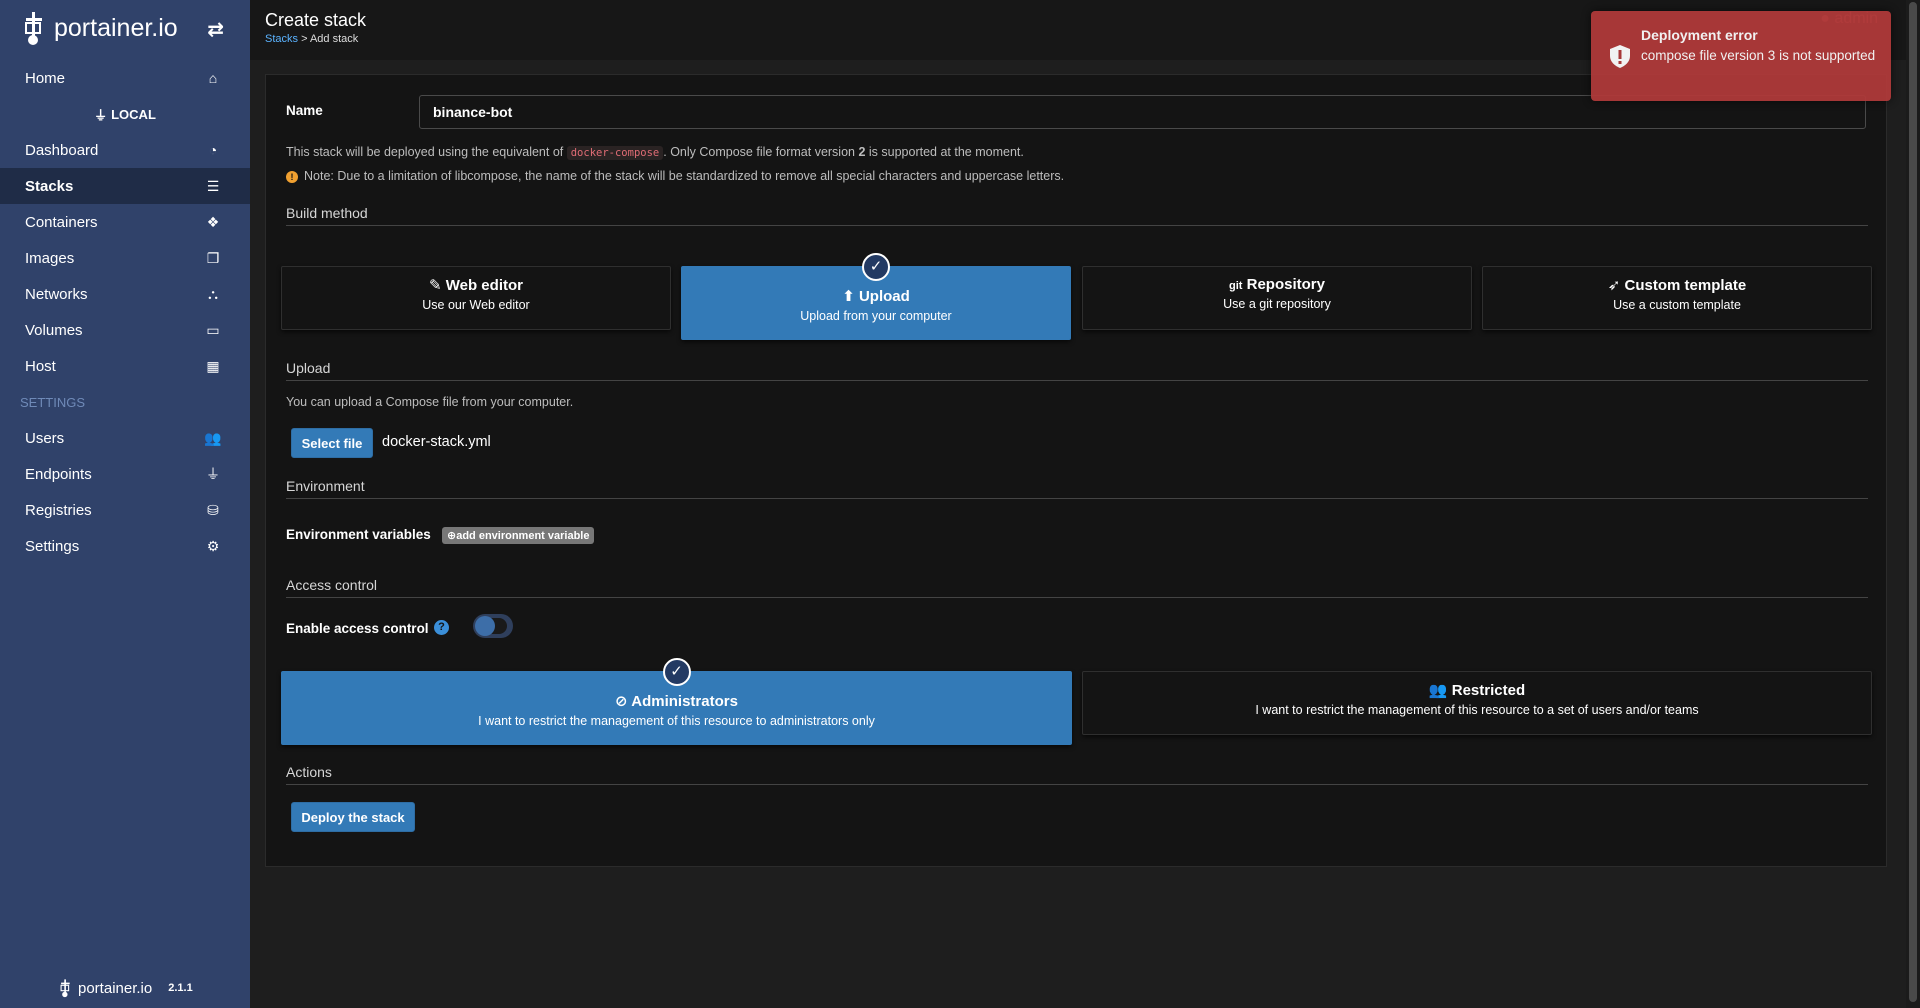  I want to click on sidebar-item-label: Settings, so click(52, 546).